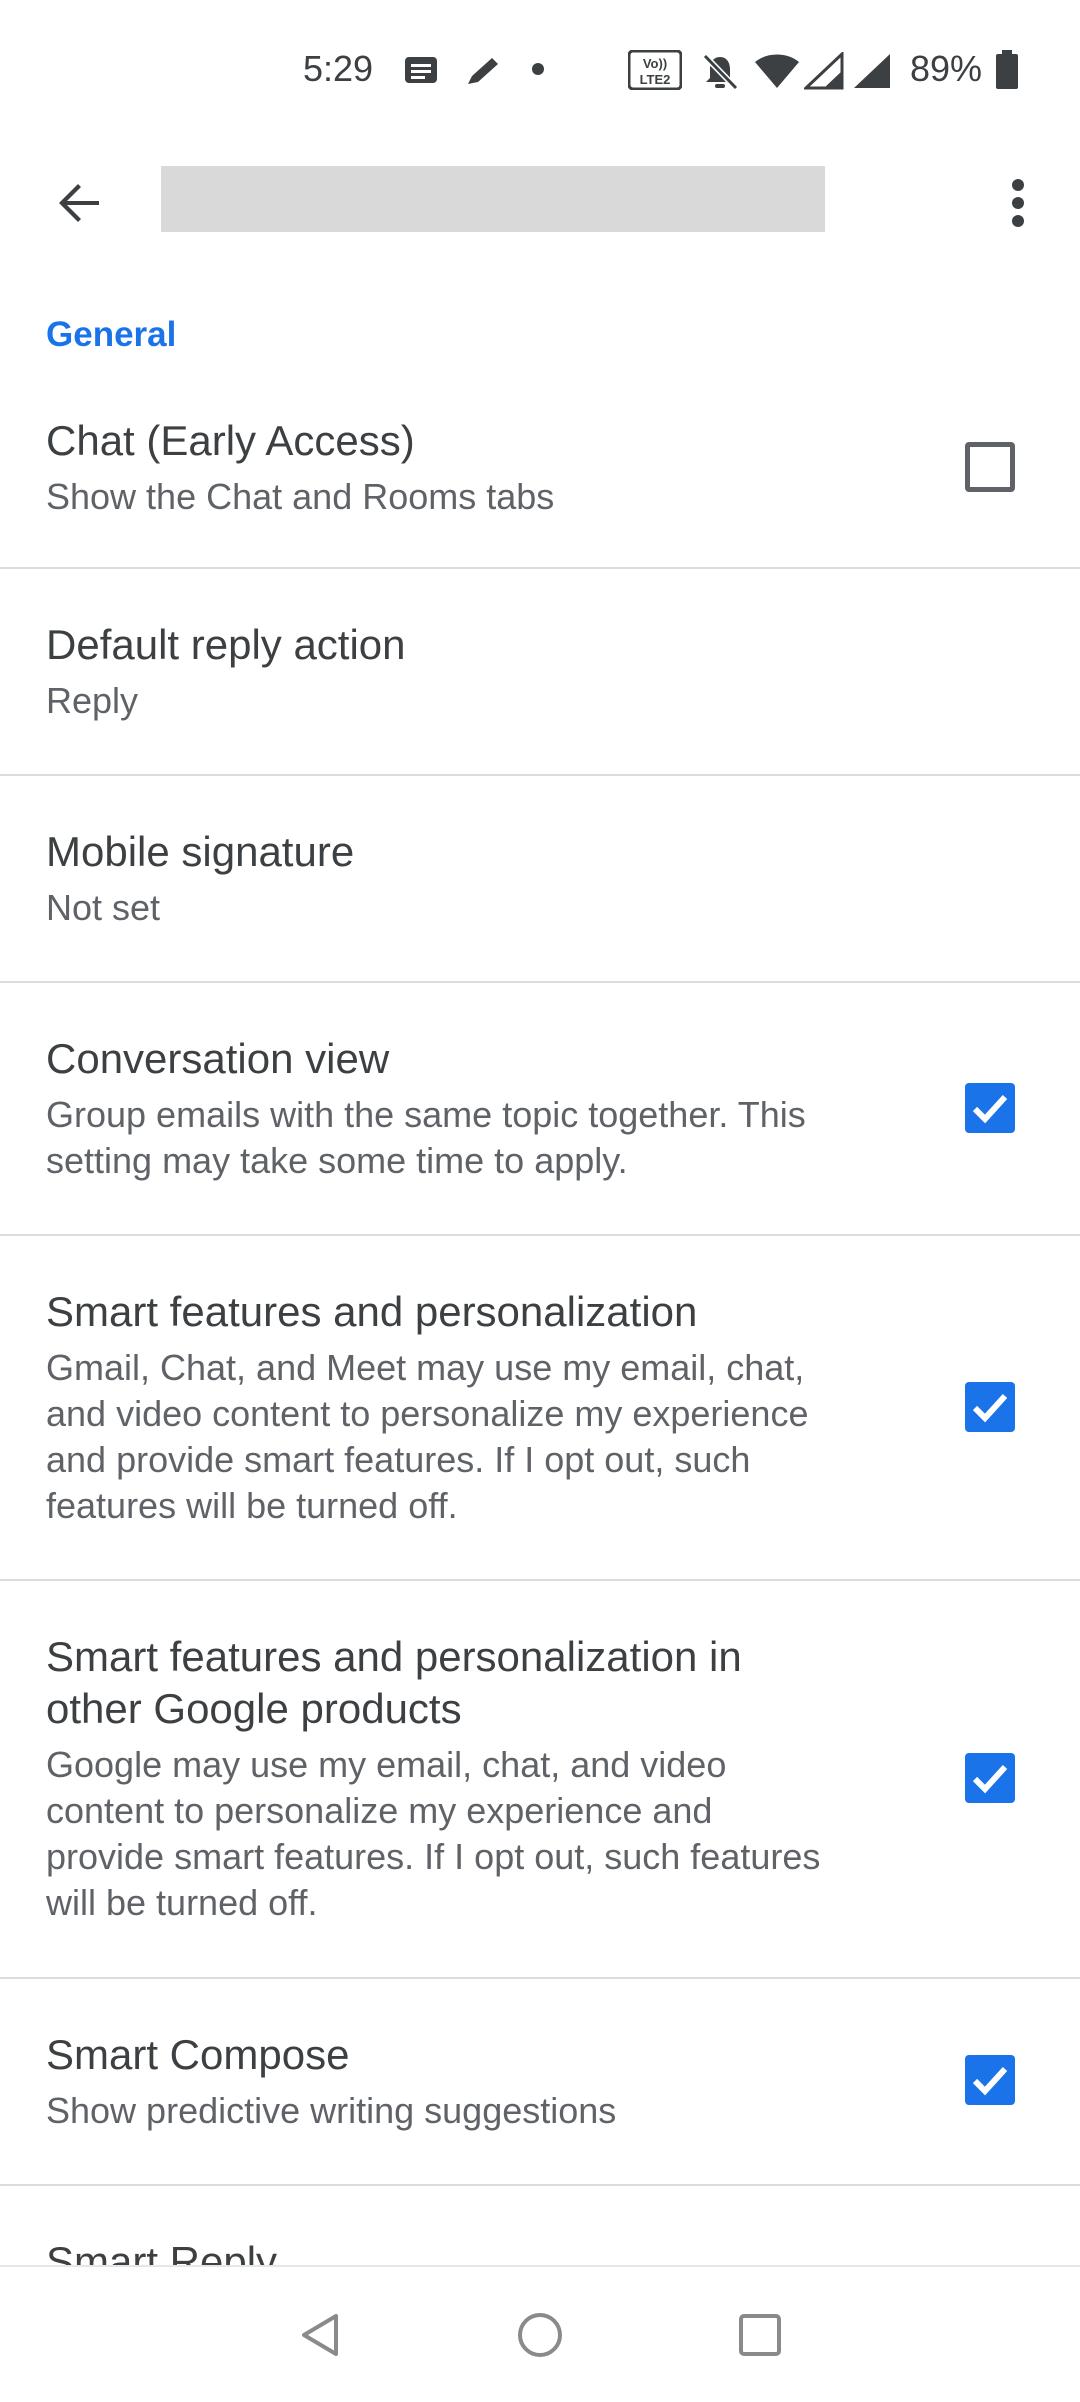 This screenshot has width=1080, height=2402. Describe the element at coordinates (182, 1902) in the screenshot. I see `setting-subtitle-line: will be turned off.` at that location.